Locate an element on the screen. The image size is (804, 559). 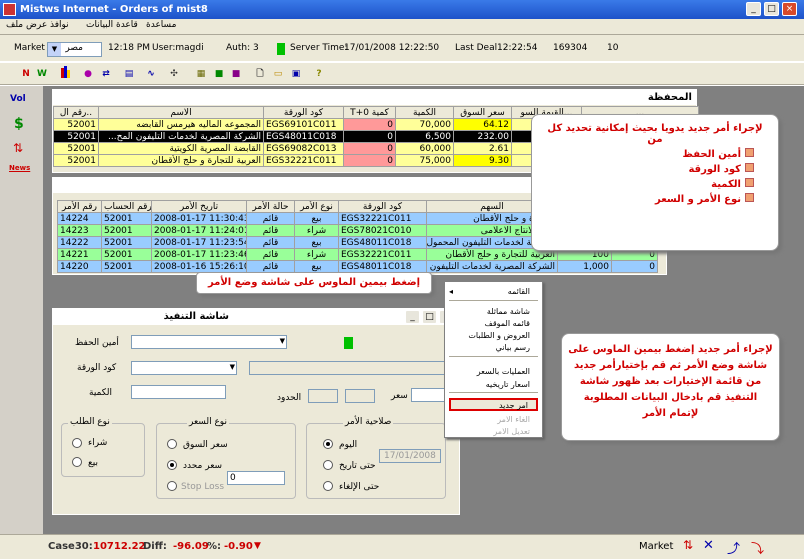
status-indicator is located at coordinates (348, 343).